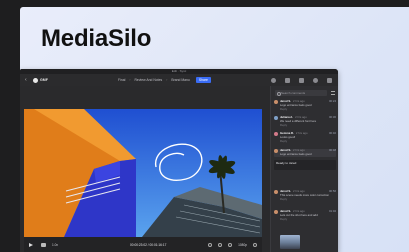  I want to click on breadcrumb-item: Review And Notes, so click(148, 80).